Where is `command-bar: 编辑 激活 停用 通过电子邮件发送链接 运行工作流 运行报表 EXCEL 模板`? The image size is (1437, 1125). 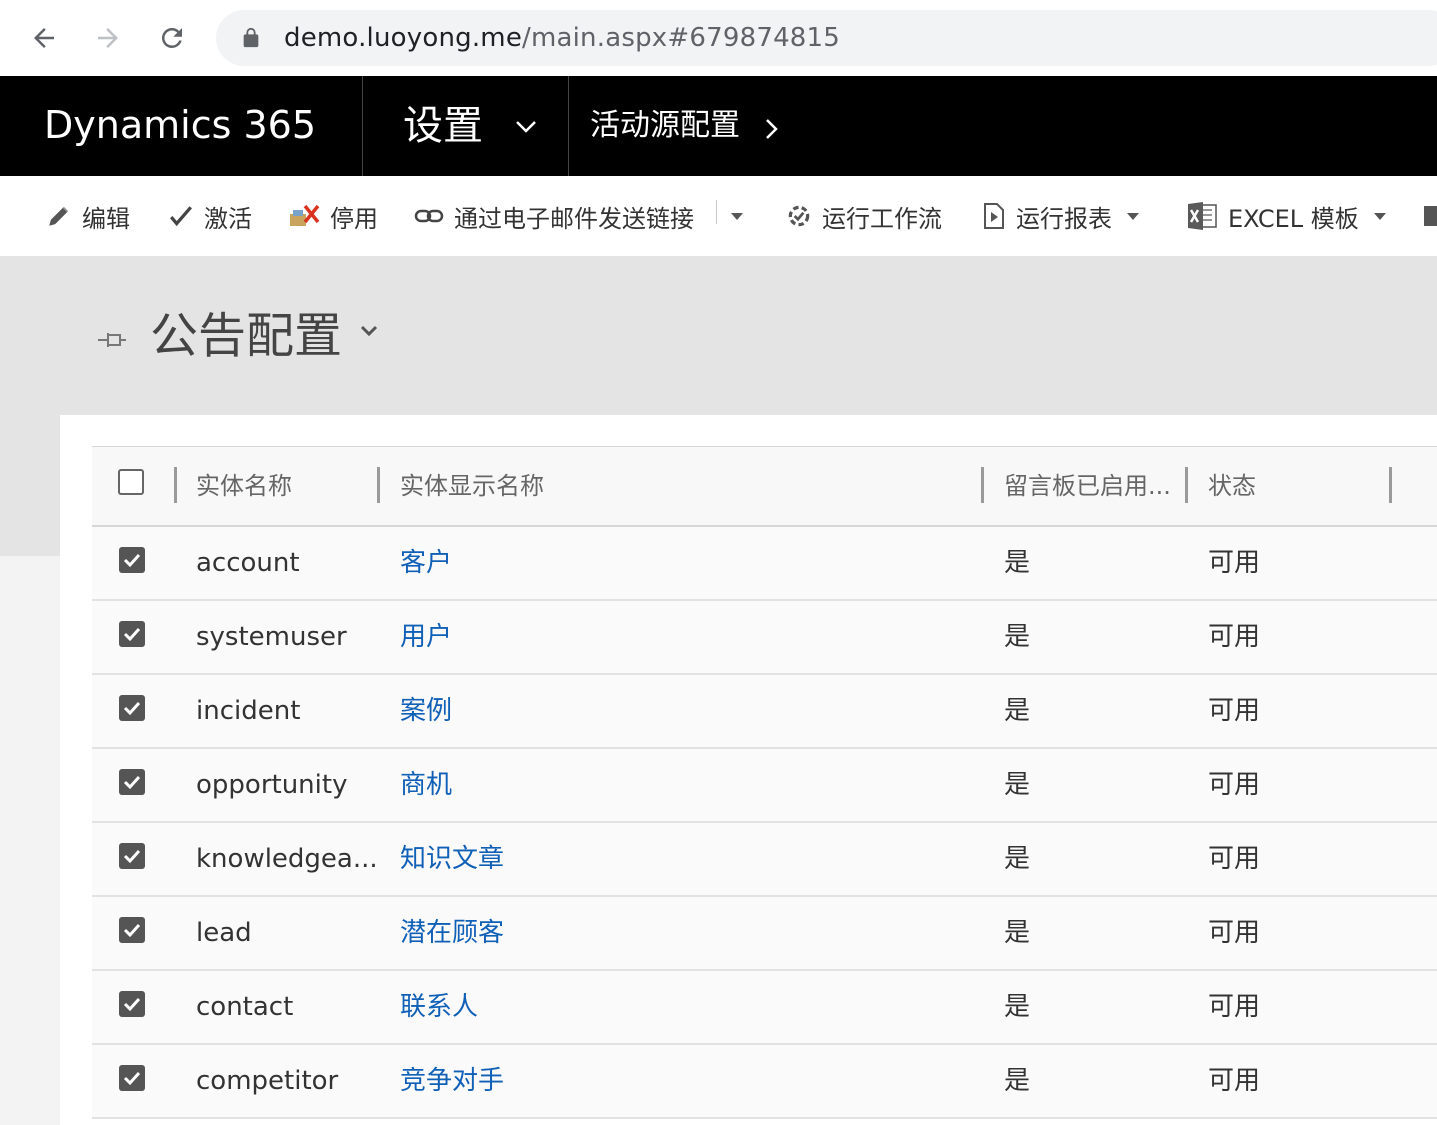
command-bar: 编辑 激活 停用 通过电子邮件发送链接 运行工作流 运行报表 EXCEL 模板 is located at coordinates (718, 216).